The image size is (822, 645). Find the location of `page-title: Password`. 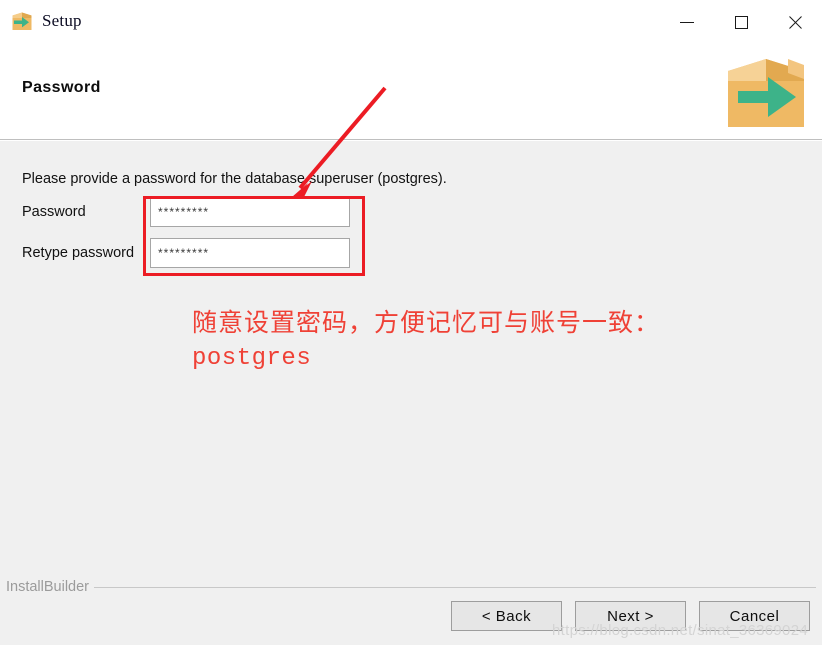

page-title: Password is located at coordinates (61, 87).